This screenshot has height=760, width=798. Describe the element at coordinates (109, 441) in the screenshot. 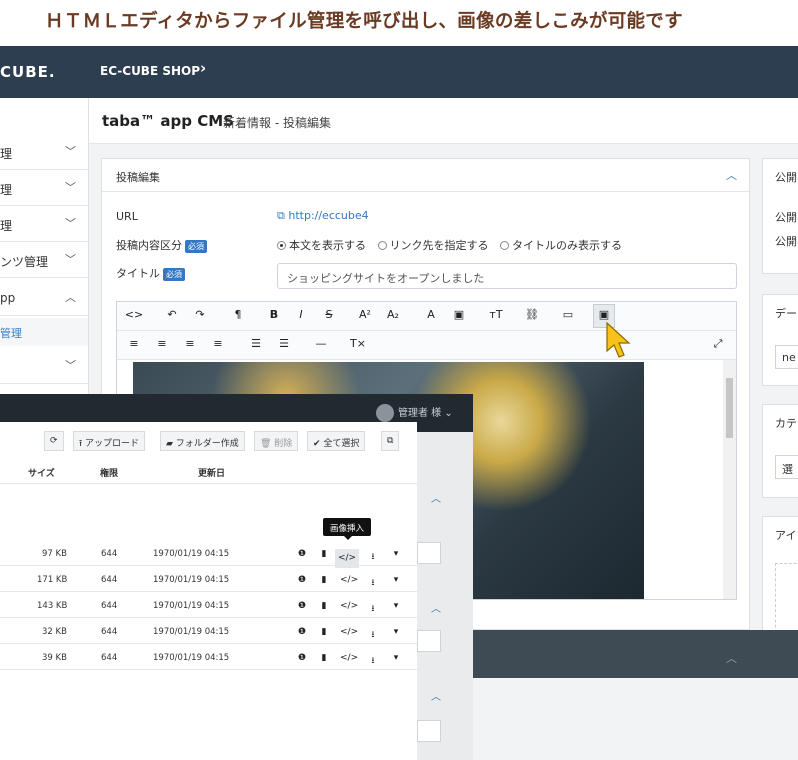

I see `upload-button: ⭱ アップロード` at that location.